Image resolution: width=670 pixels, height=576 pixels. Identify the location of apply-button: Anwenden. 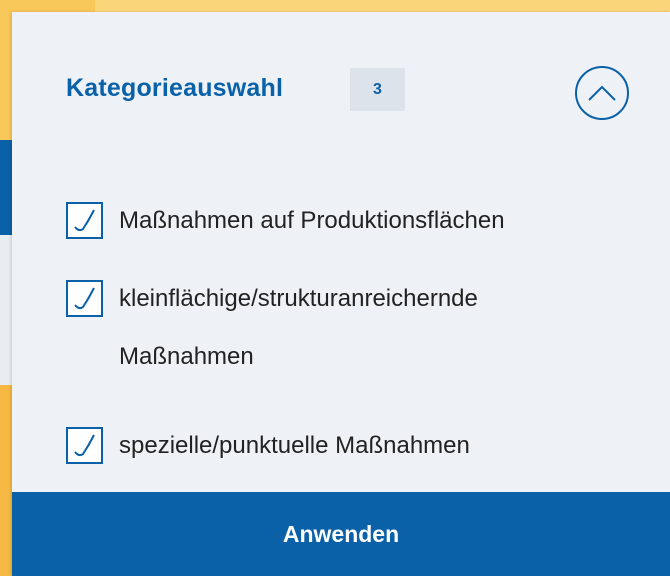
(341, 534).